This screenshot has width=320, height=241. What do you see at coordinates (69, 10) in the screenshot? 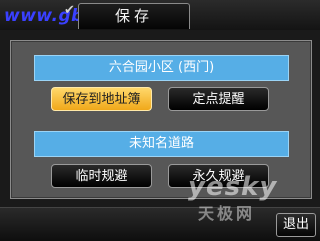
I see `check-icon: ✔` at bounding box center [69, 10].